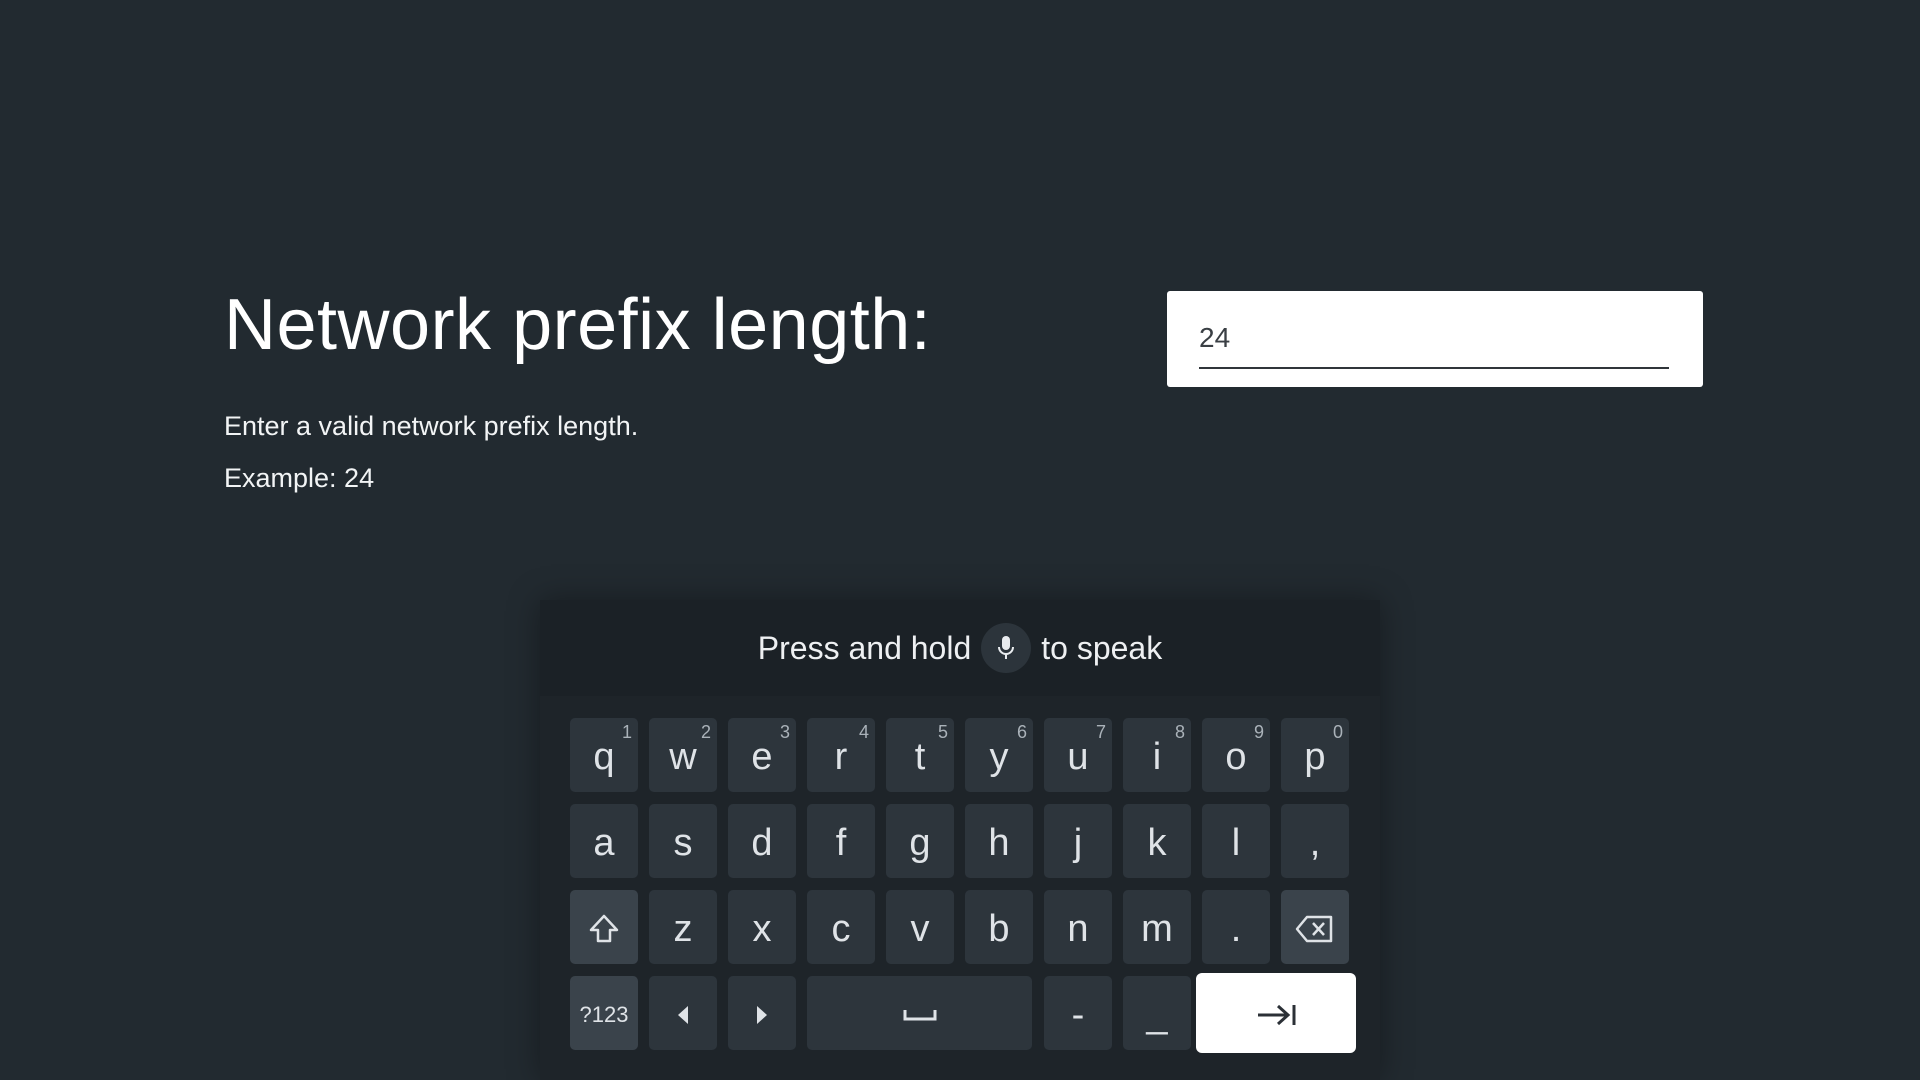  Describe the element at coordinates (1258, 732) in the screenshot. I see `key-number: 9` at that location.